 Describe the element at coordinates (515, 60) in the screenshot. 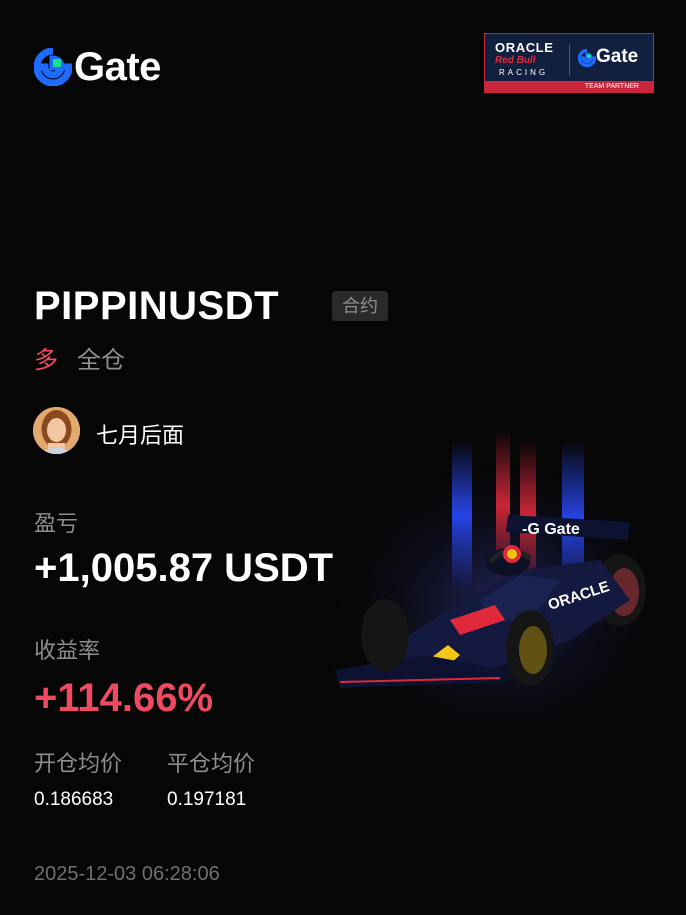

I see `red-bull-text: Red Bull` at that location.